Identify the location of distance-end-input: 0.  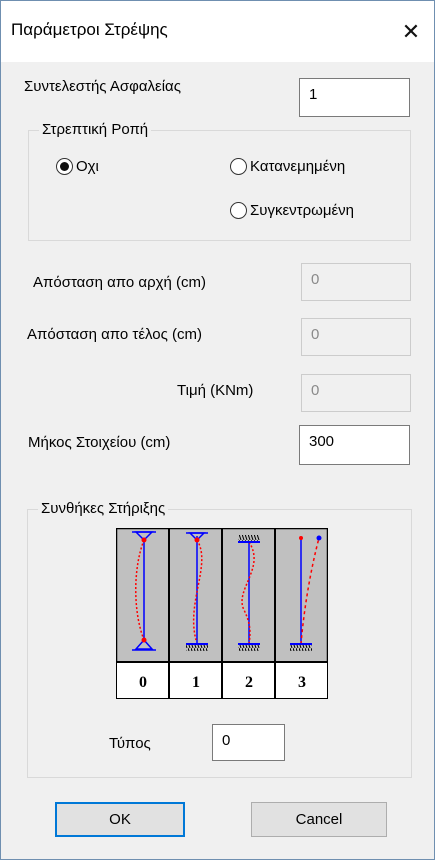
(356, 337).